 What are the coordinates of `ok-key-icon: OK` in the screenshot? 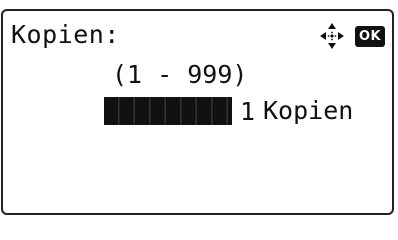 It's located at (370, 36).